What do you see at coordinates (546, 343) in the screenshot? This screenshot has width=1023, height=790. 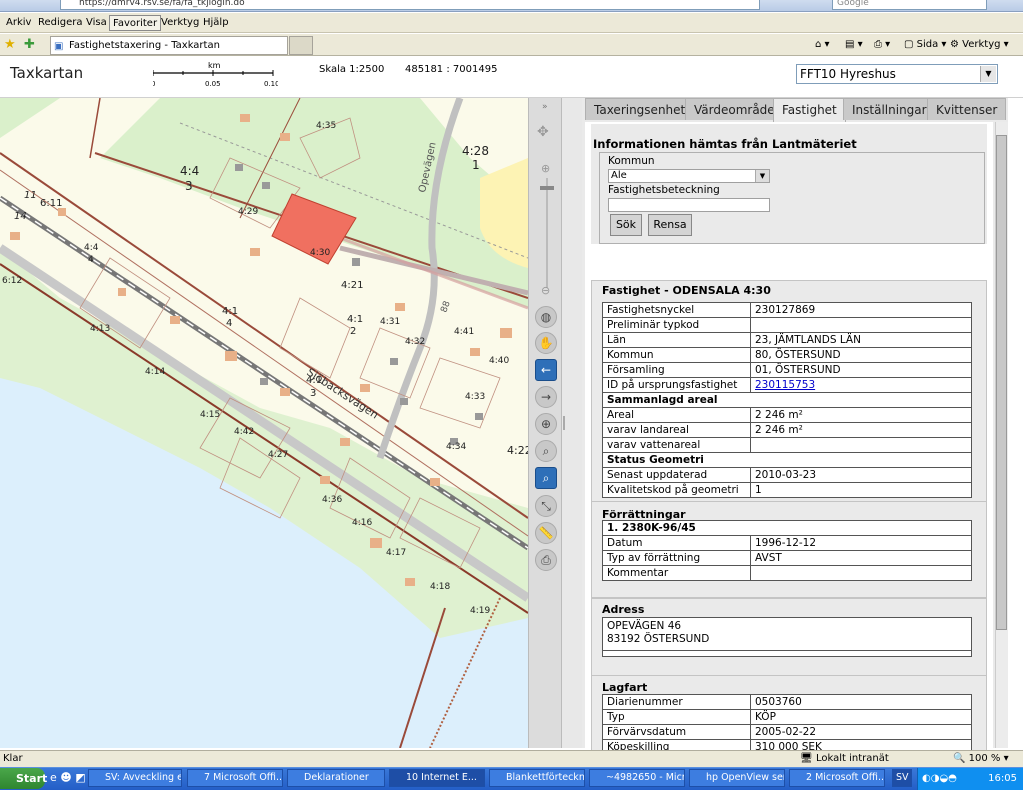 I see `hand-icon: ✋` at bounding box center [546, 343].